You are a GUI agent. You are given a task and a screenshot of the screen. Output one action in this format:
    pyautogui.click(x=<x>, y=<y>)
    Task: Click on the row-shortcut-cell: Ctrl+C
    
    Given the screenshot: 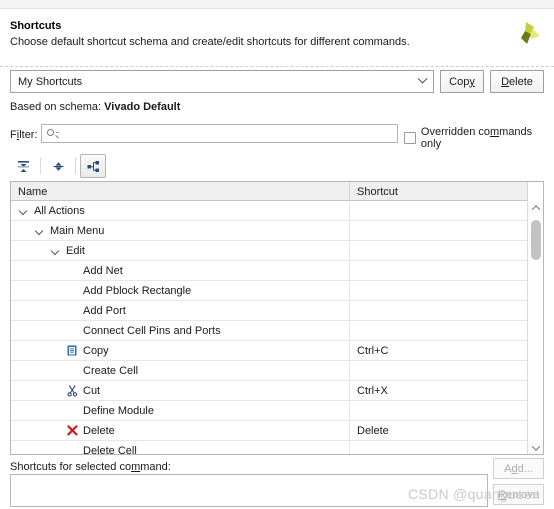 What is the action you would take?
    pyautogui.click(x=373, y=350)
    